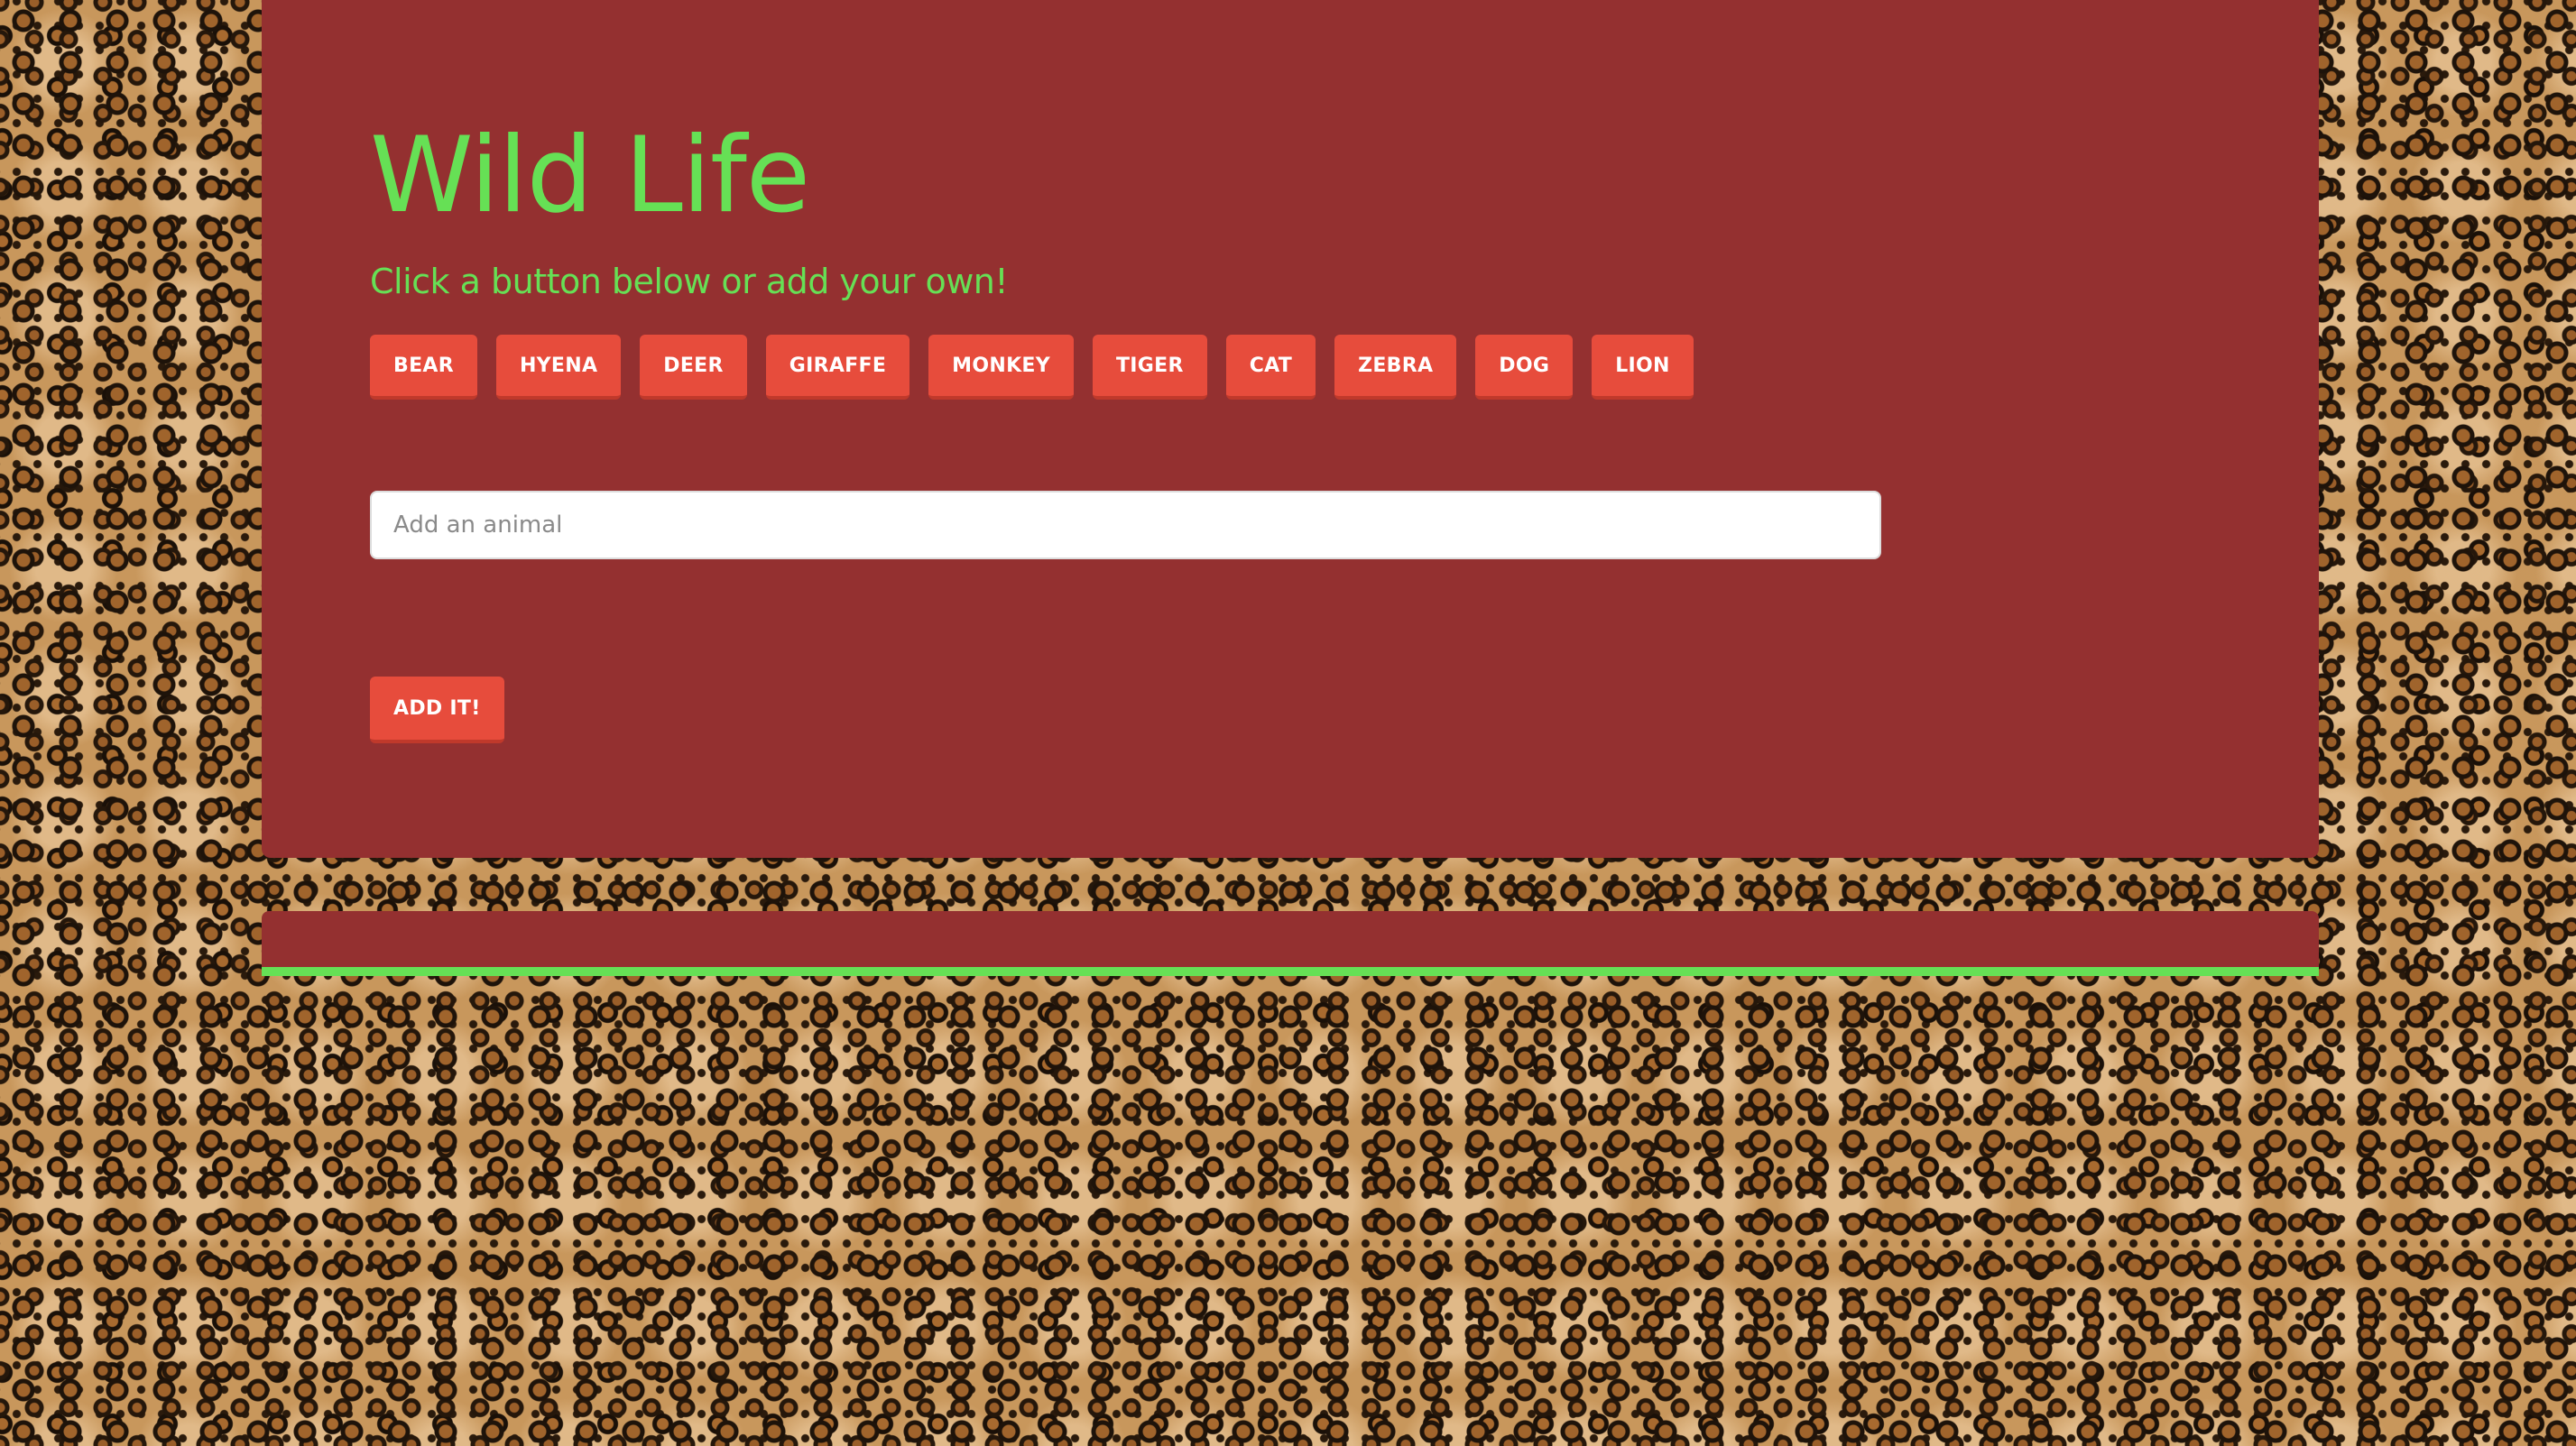  I want to click on animal-button-giraffe: GIRAFFE, so click(837, 368).